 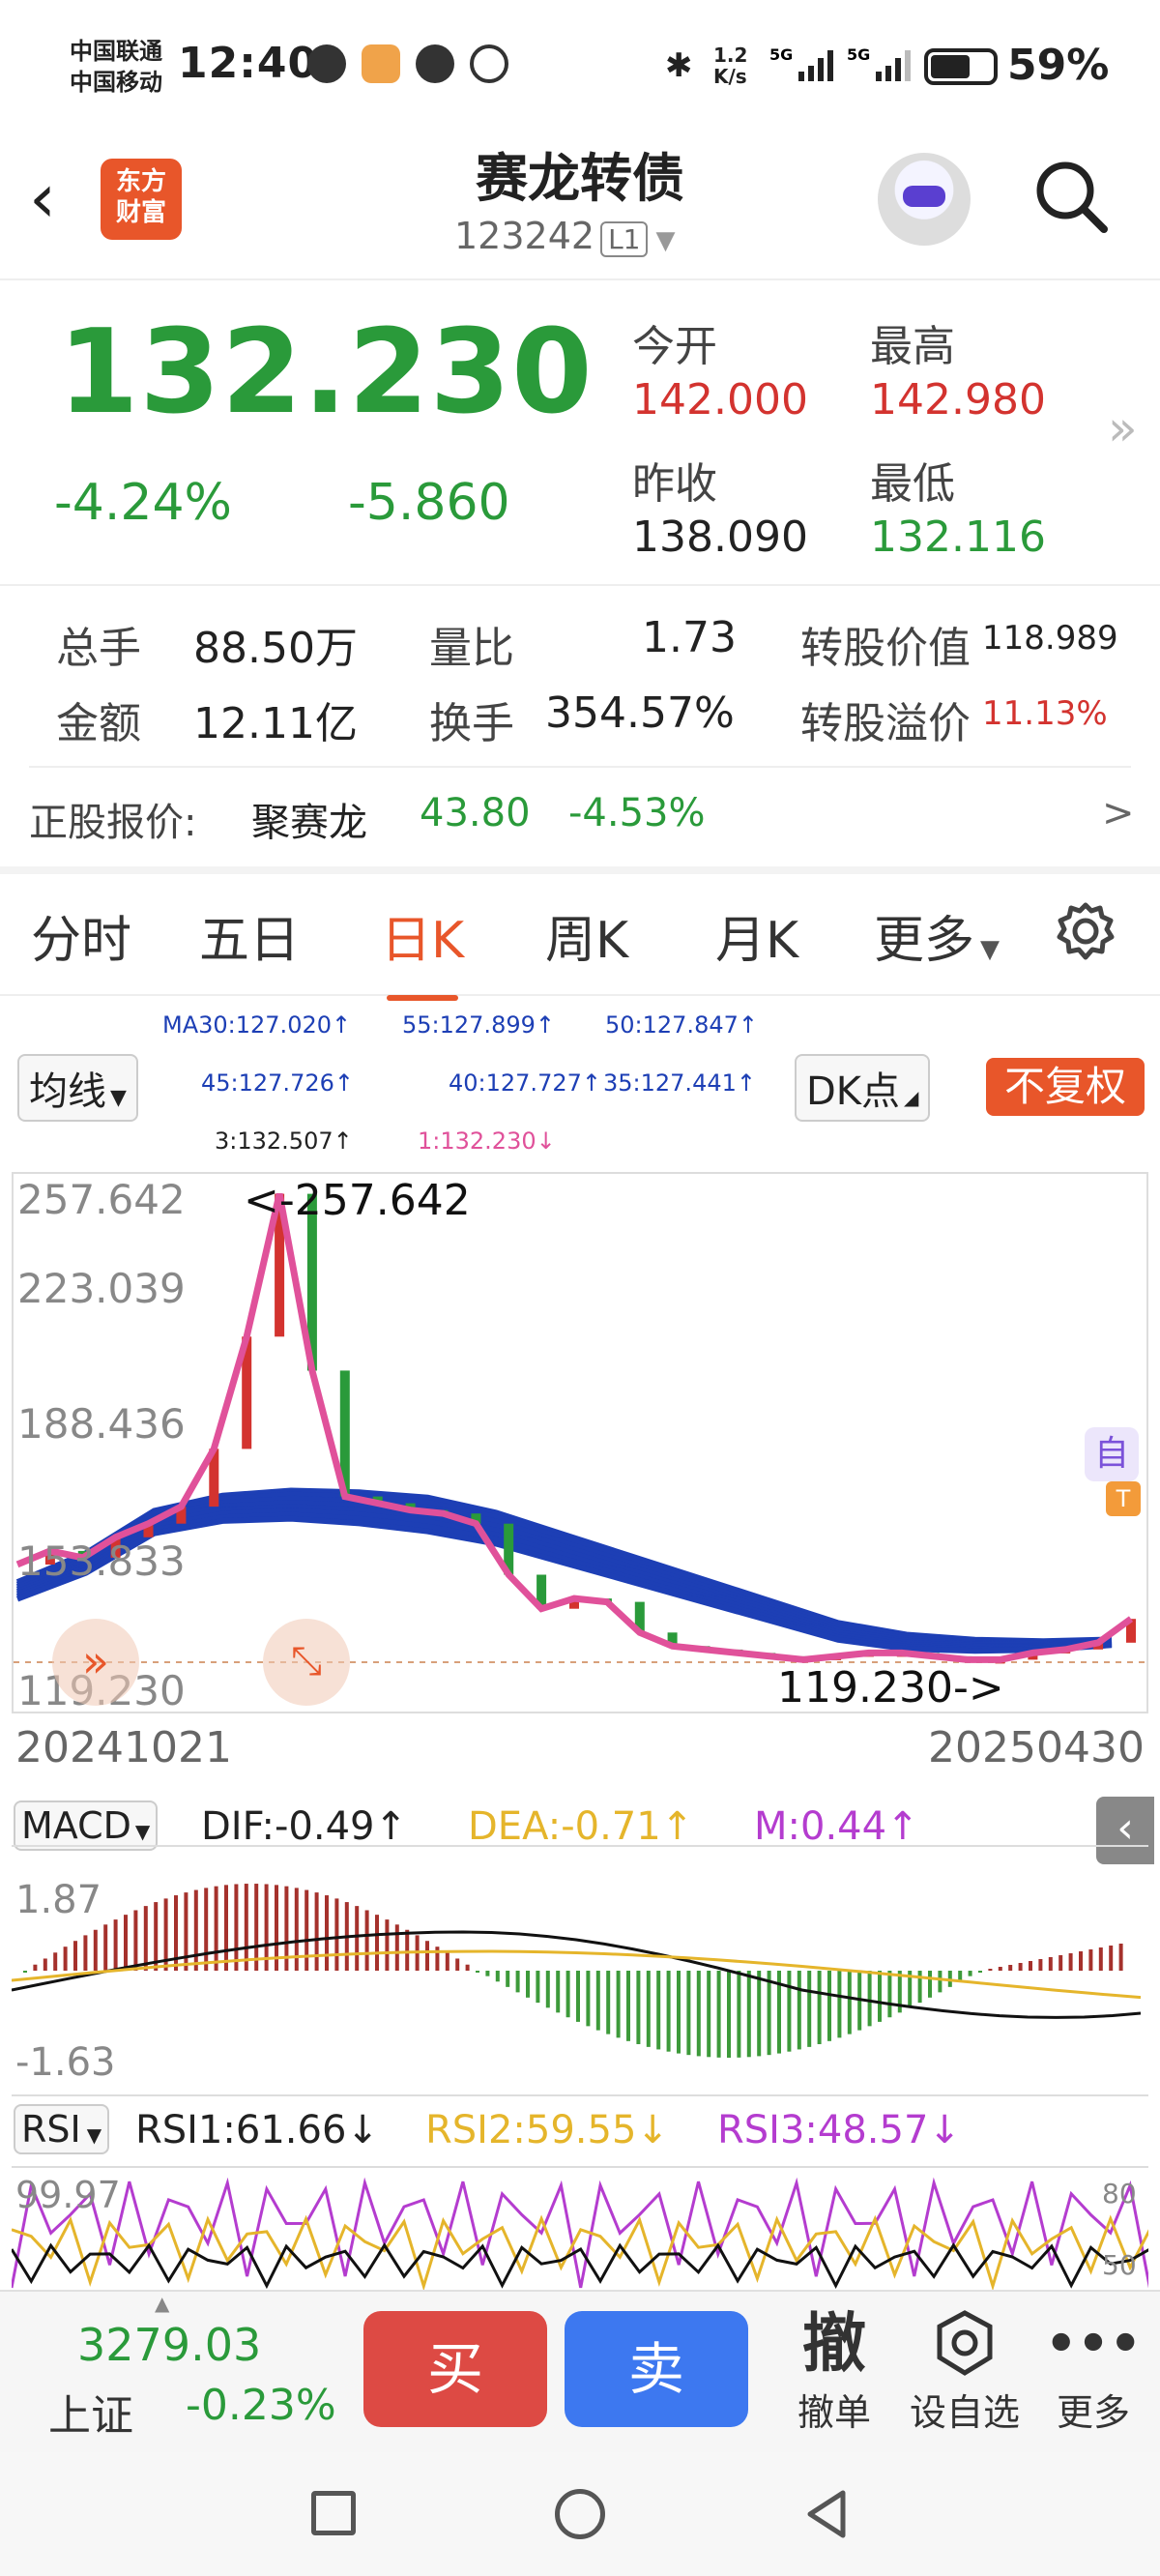 I want to click on y-tick-label: 257.642, so click(x=101, y=1199).